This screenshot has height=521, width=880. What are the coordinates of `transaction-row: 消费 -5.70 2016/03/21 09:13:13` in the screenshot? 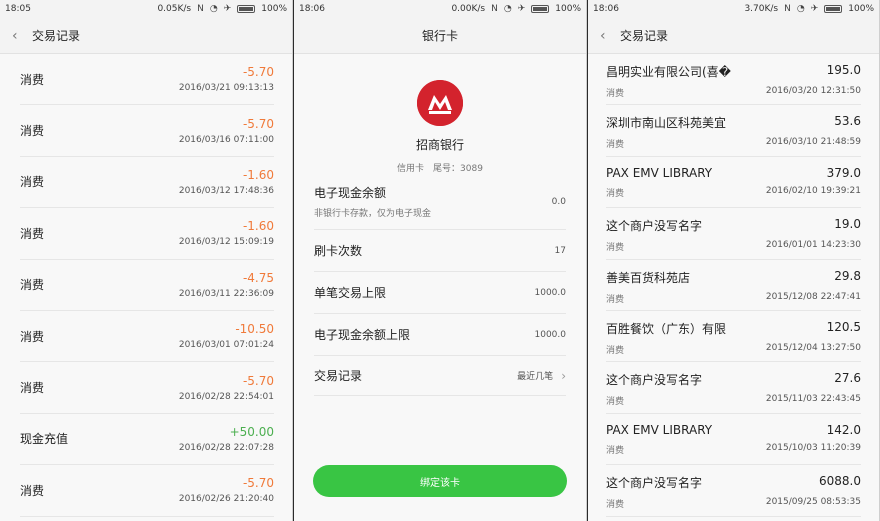 It's located at (147, 80).